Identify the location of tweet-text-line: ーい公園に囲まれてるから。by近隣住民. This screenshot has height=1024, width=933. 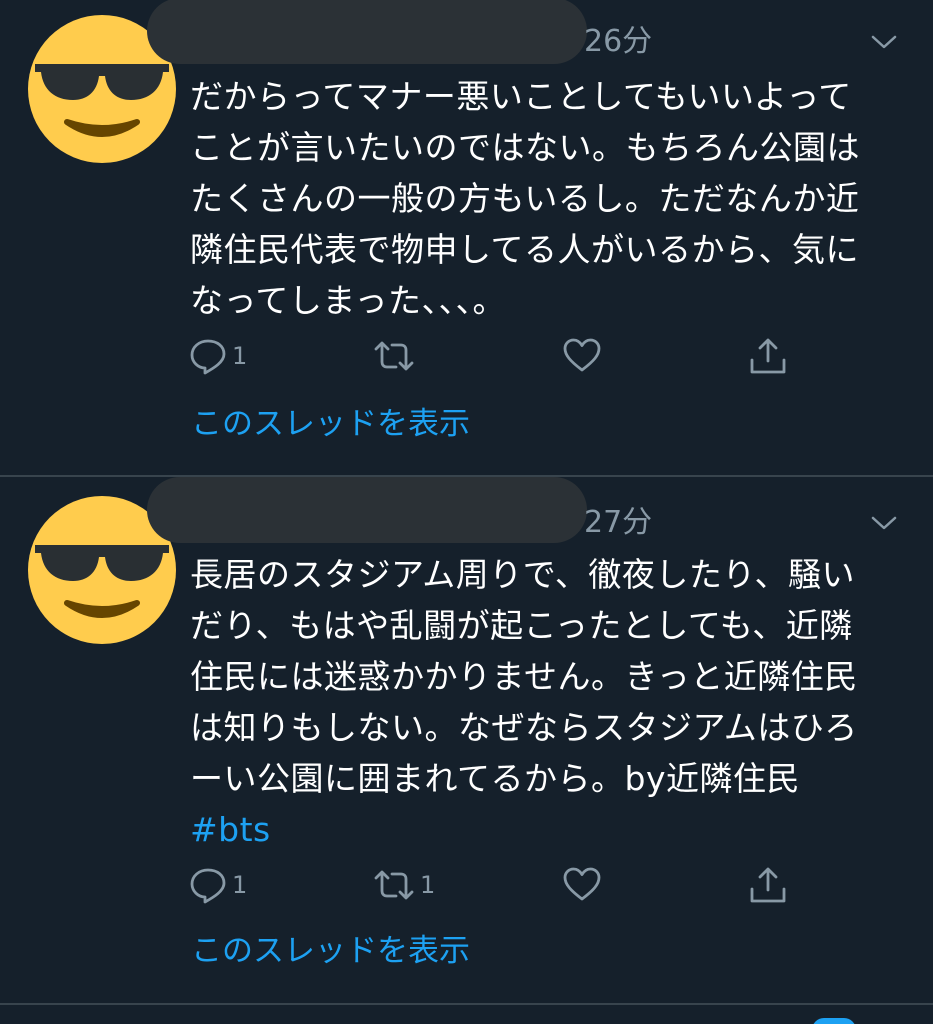
(495, 778).